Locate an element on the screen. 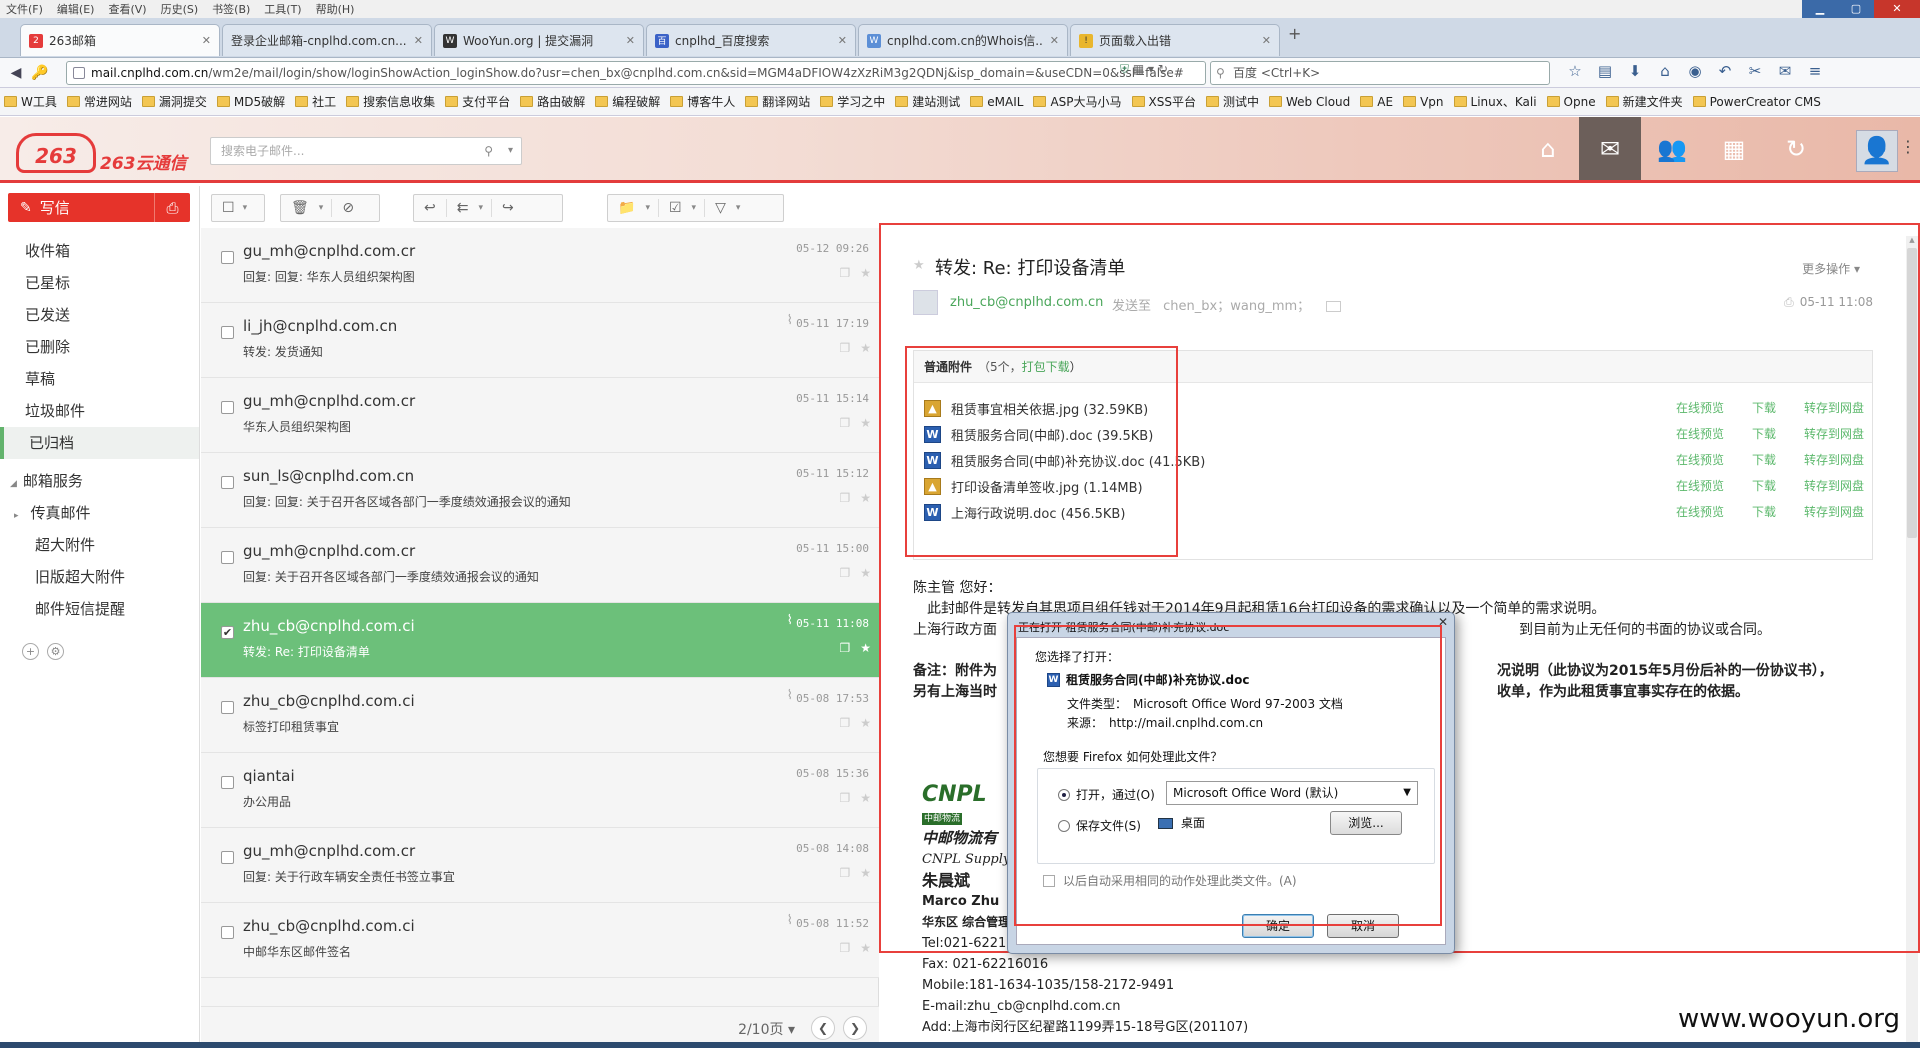  bookmark-item: 路由破解 is located at coordinates (552, 101).